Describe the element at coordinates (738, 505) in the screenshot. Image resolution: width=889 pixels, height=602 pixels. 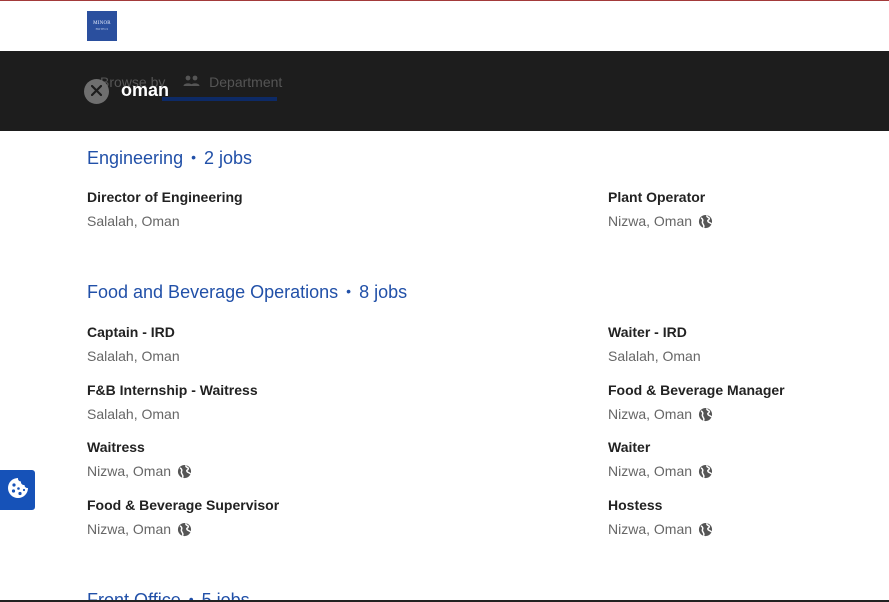
I see `job-title: Hostess` at that location.